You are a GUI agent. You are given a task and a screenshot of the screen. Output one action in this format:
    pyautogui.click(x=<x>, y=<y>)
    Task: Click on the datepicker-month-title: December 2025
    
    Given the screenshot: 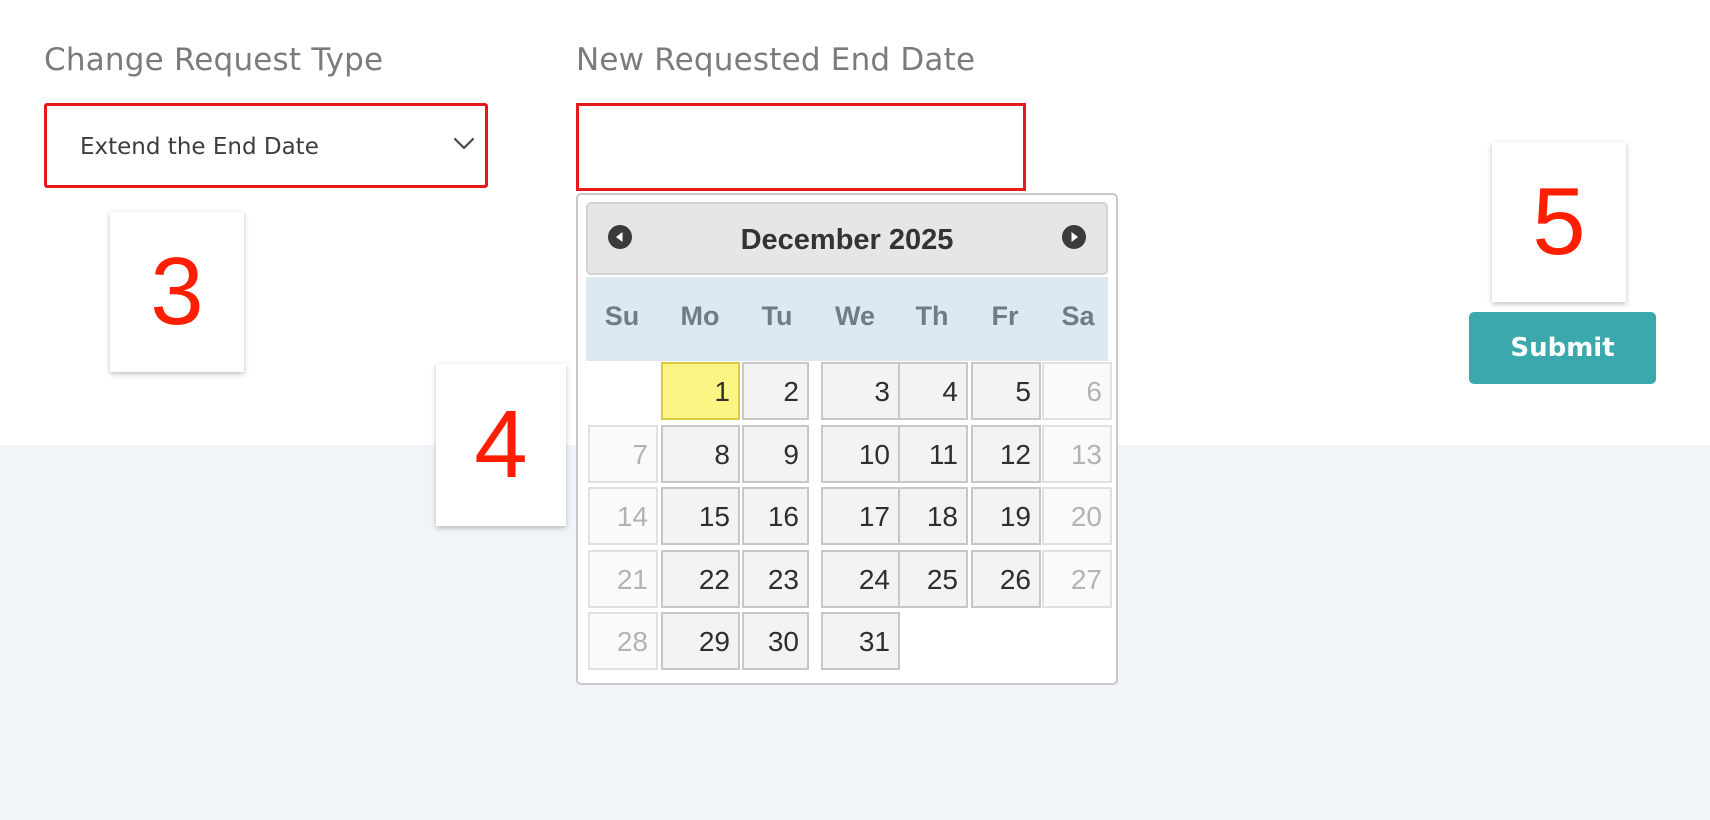 What is the action you would take?
    pyautogui.click(x=847, y=240)
    